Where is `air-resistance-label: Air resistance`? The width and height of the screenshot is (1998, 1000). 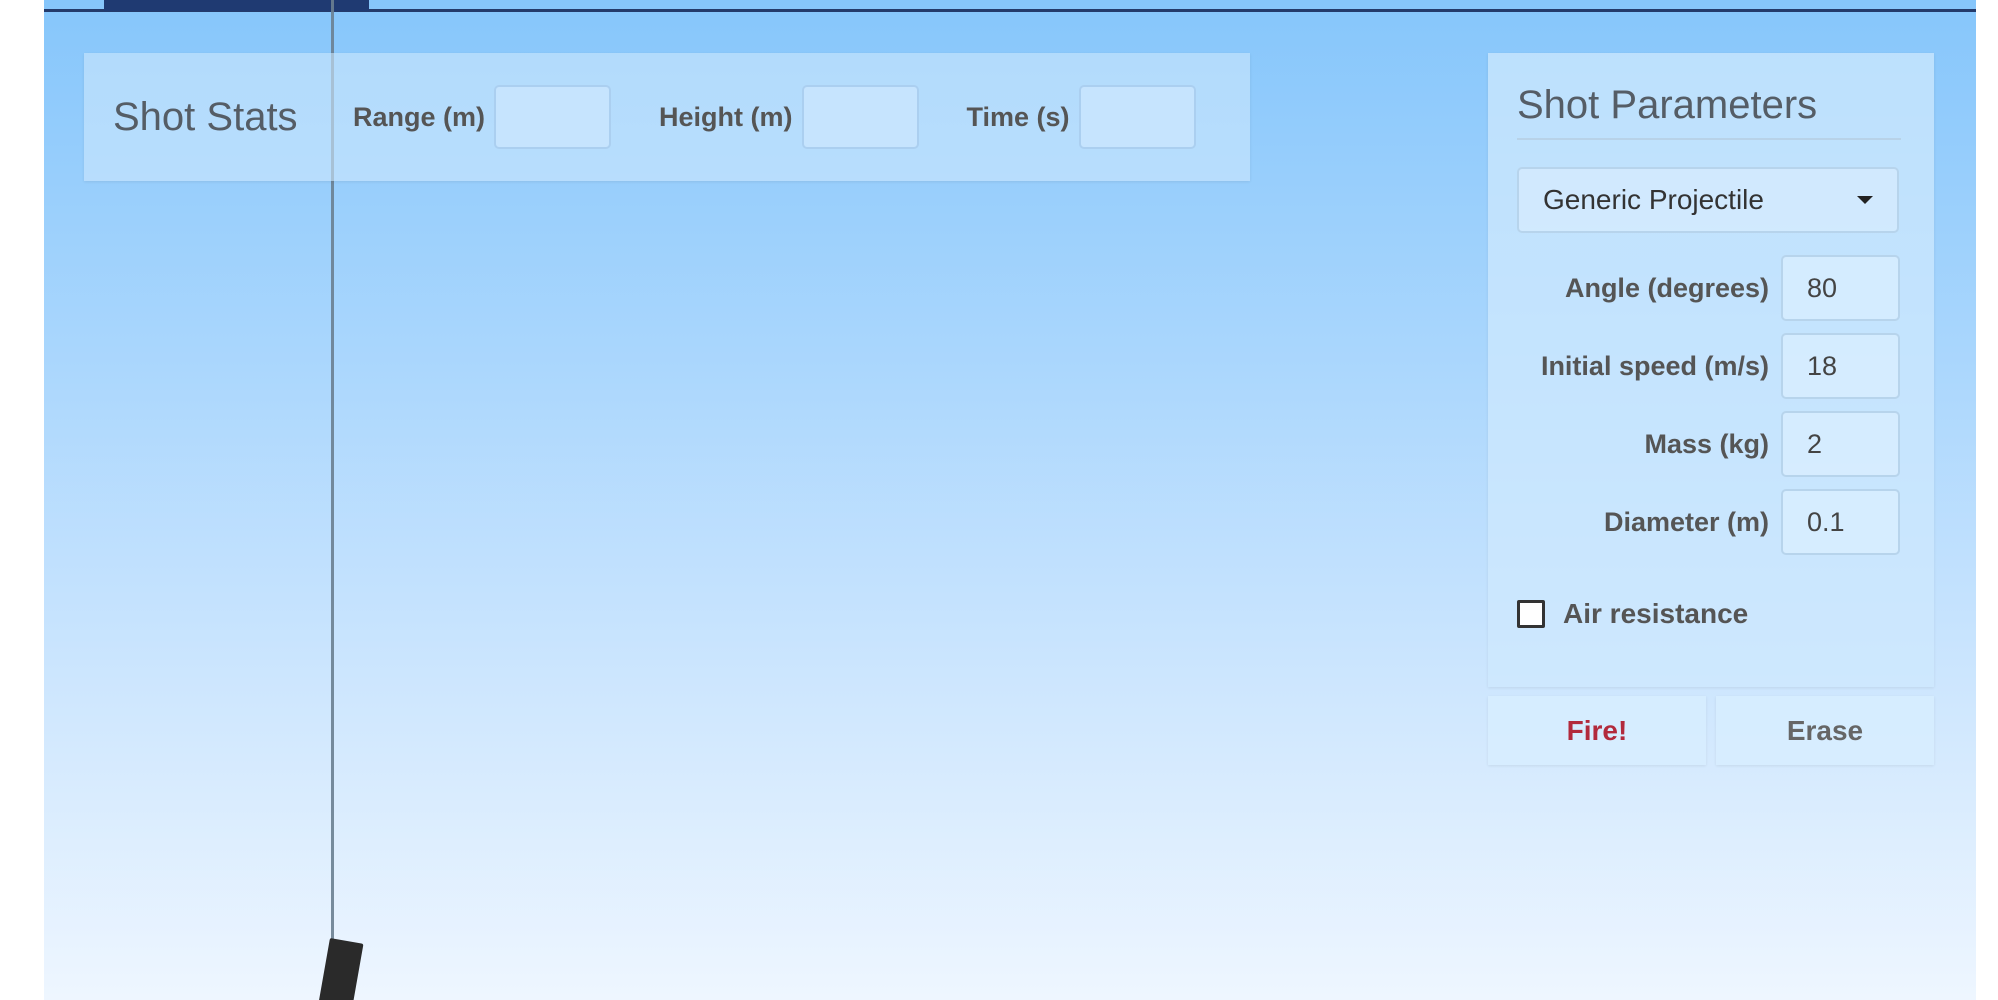 air-resistance-label: Air resistance is located at coordinates (1656, 613).